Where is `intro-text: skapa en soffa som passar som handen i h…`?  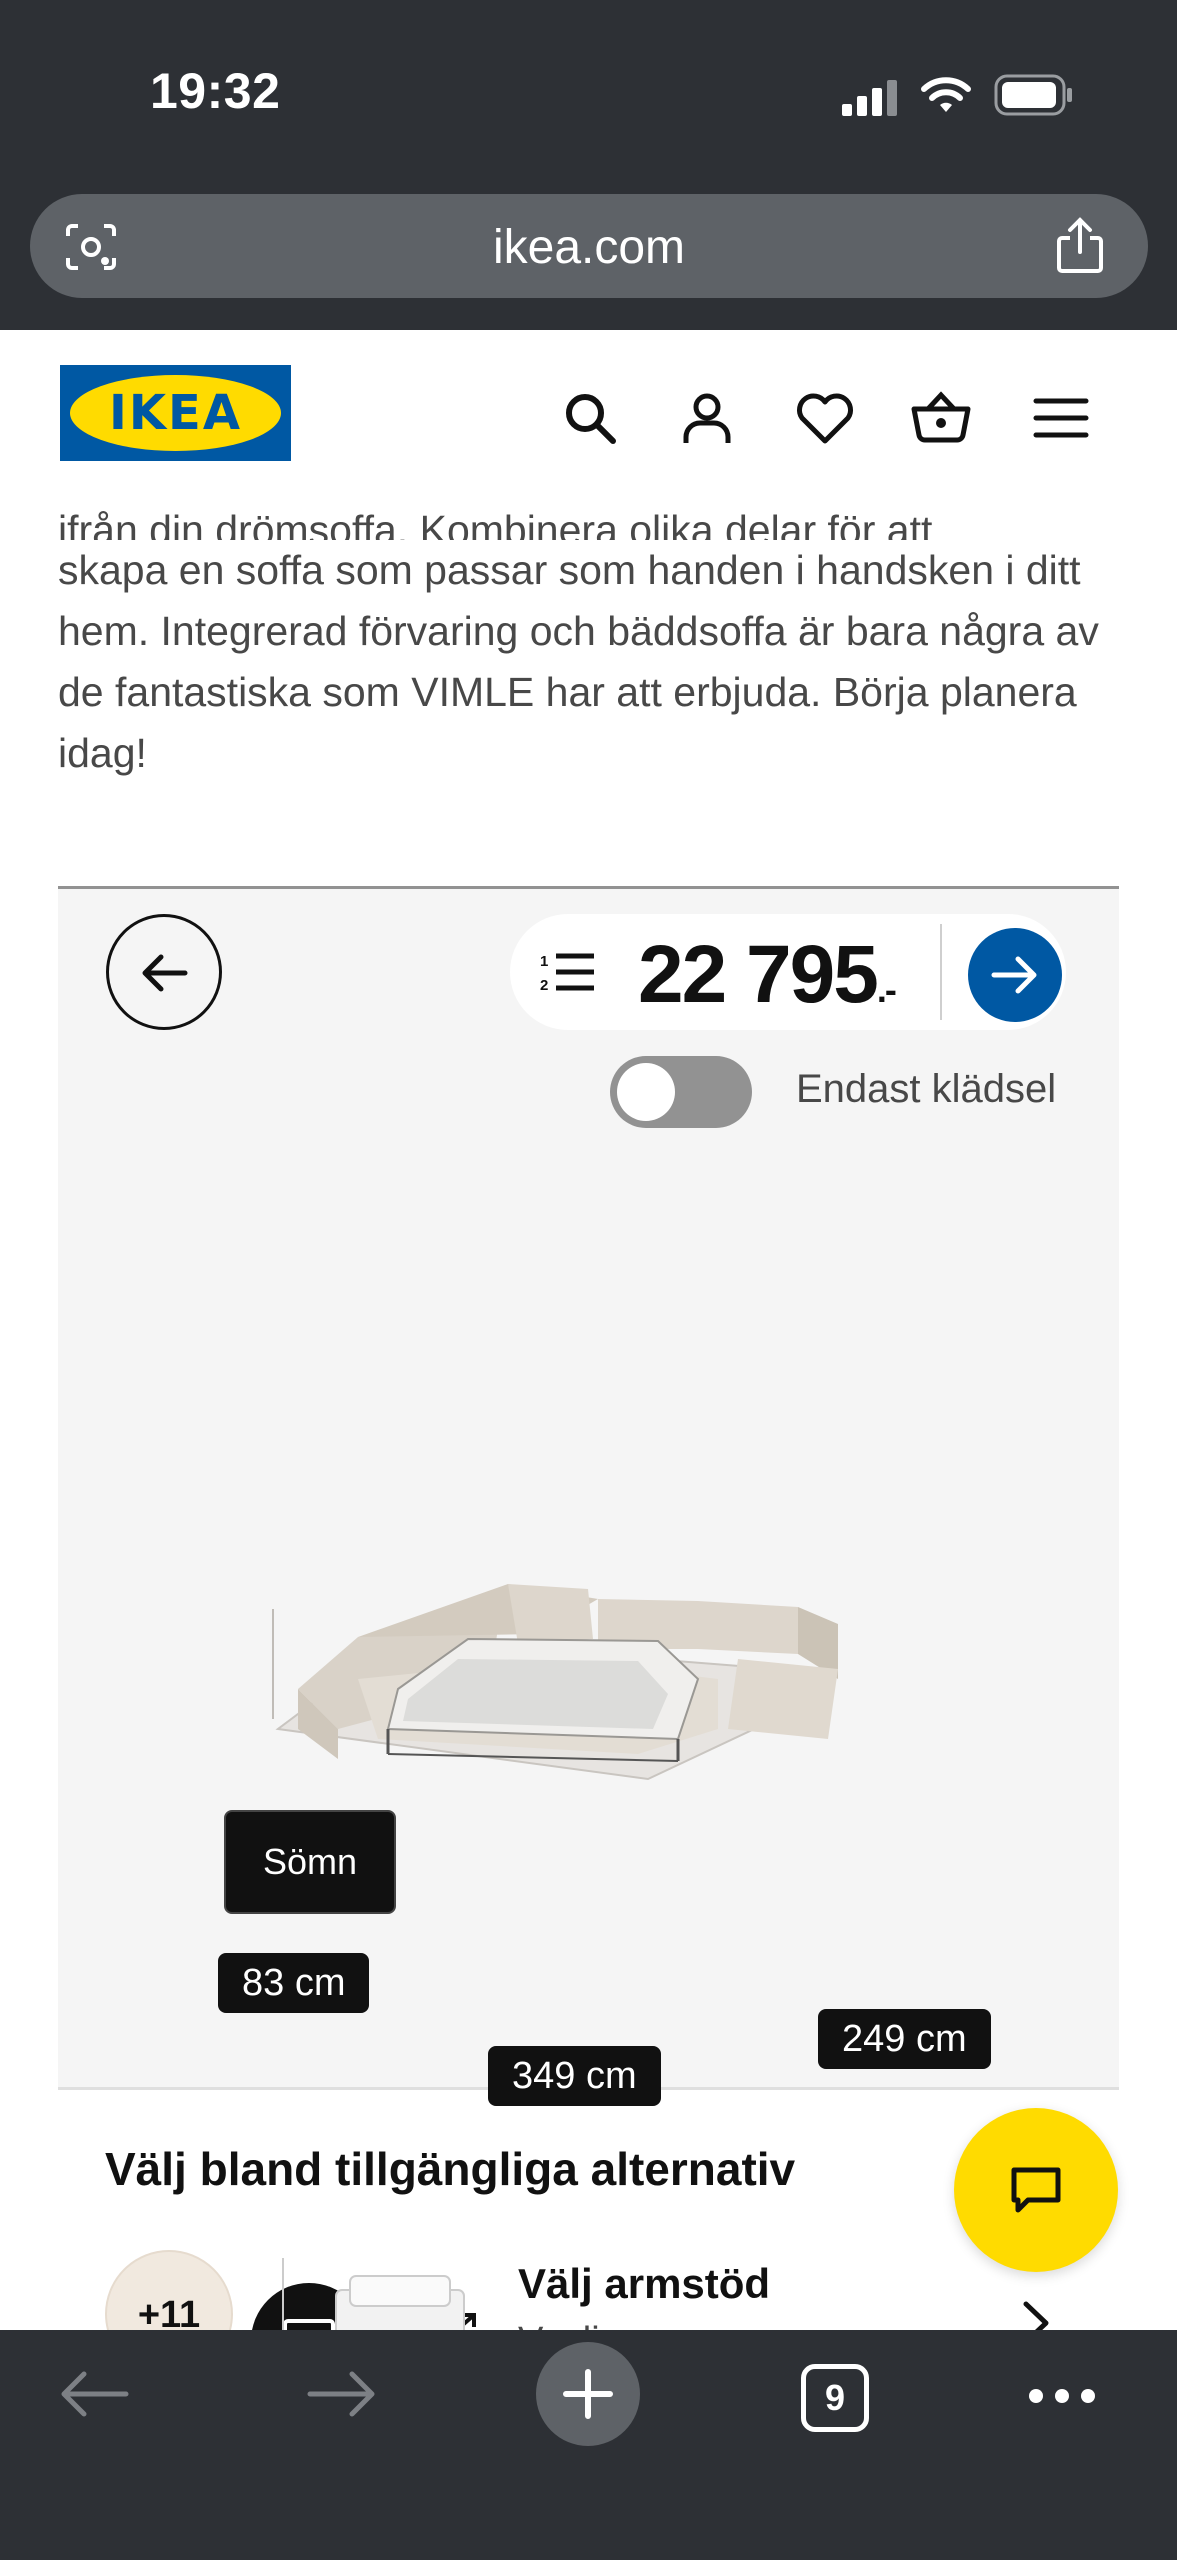 intro-text: skapa en soffa som passar som handen i h… is located at coordinates (578, 661).